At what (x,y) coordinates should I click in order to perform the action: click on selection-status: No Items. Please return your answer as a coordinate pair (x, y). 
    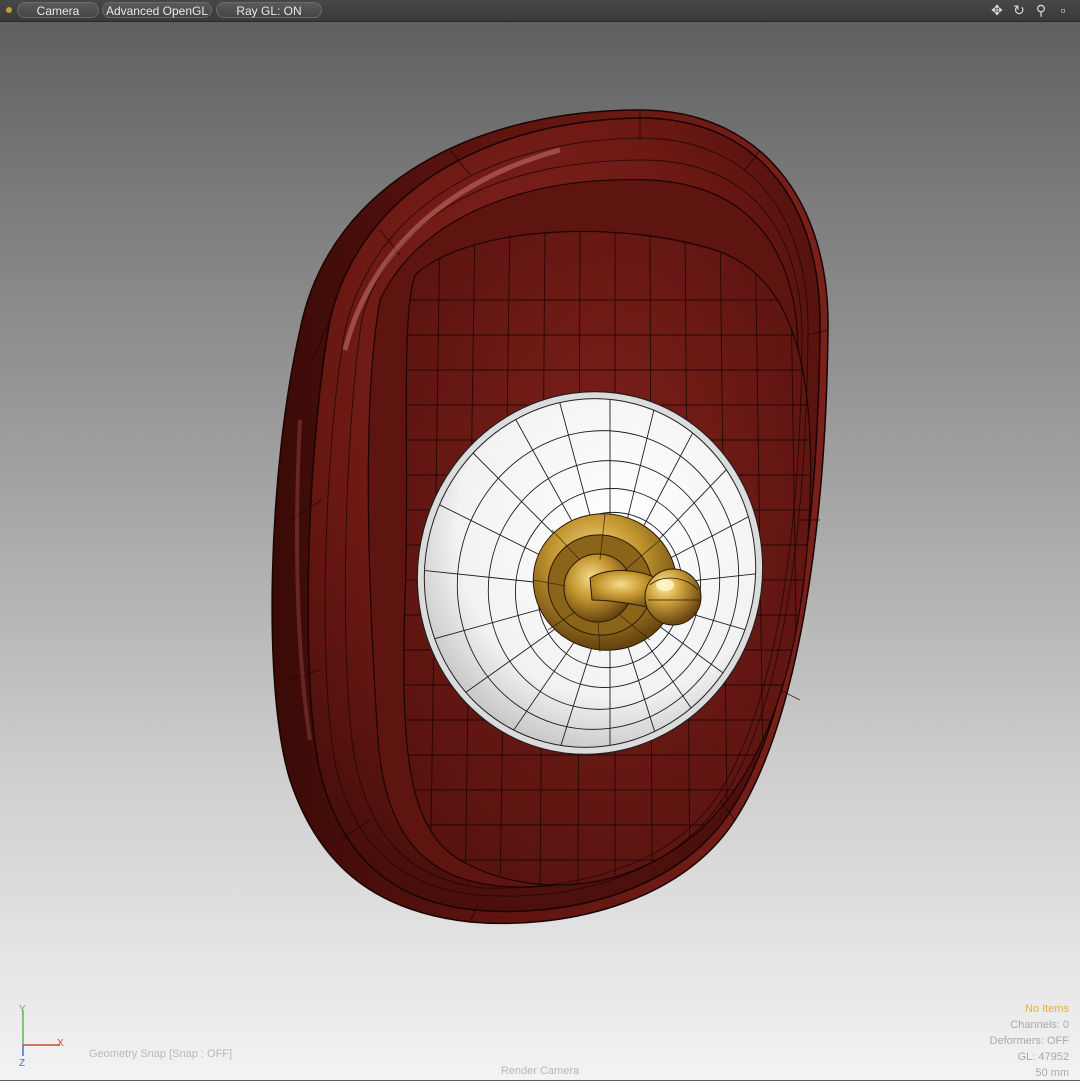
    Looking at the image, I should click on (1046, 1009).